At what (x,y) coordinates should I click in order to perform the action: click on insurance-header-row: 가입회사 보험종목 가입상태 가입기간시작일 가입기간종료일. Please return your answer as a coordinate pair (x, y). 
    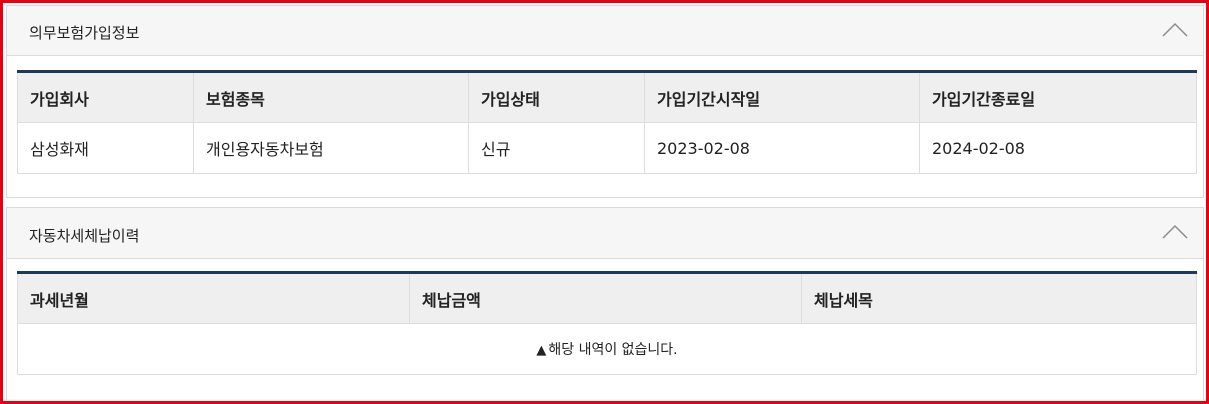
    Looking at the image, I should click on (607, 97).